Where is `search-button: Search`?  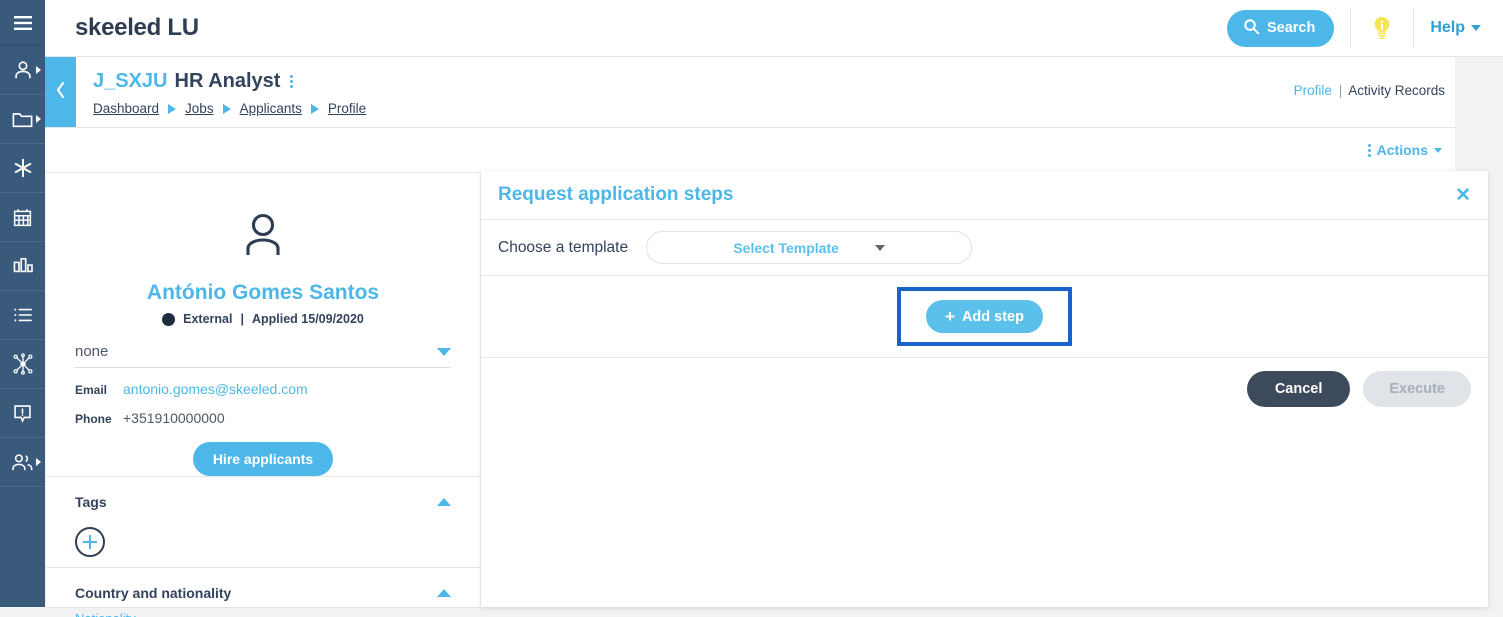
search-button: Search is located at coordinates (1280, 28).